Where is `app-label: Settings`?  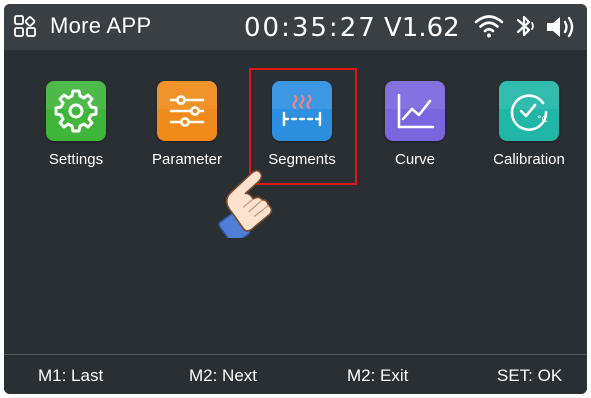
app-label: Settings is located at coordinates (76, 159).